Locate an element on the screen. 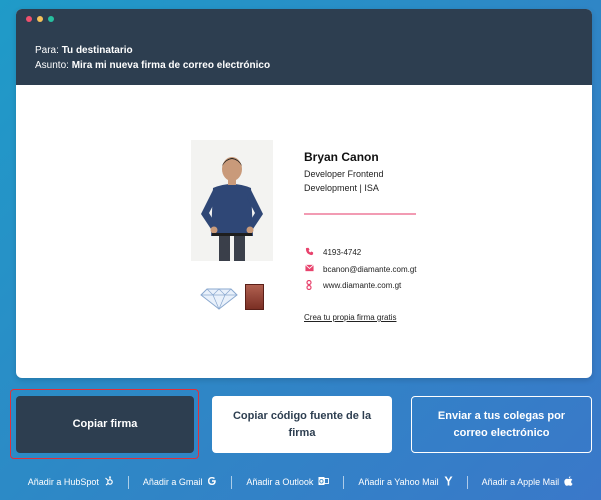 The height and width of the screenshot is (500, 601). gmail-icon is located at coordinates (212, 482).